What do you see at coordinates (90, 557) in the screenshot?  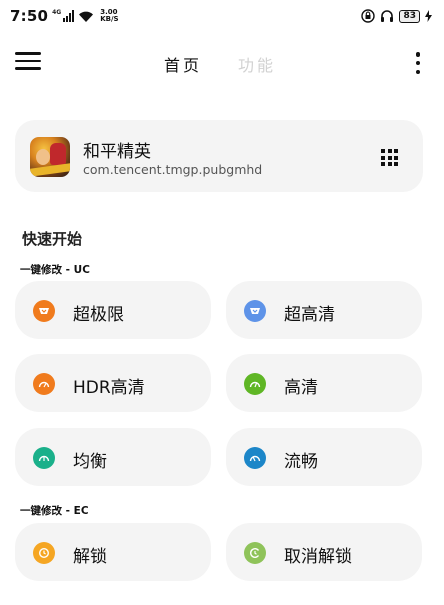 I see `unlock-label: 解锁` at bounding box center [90, 557].